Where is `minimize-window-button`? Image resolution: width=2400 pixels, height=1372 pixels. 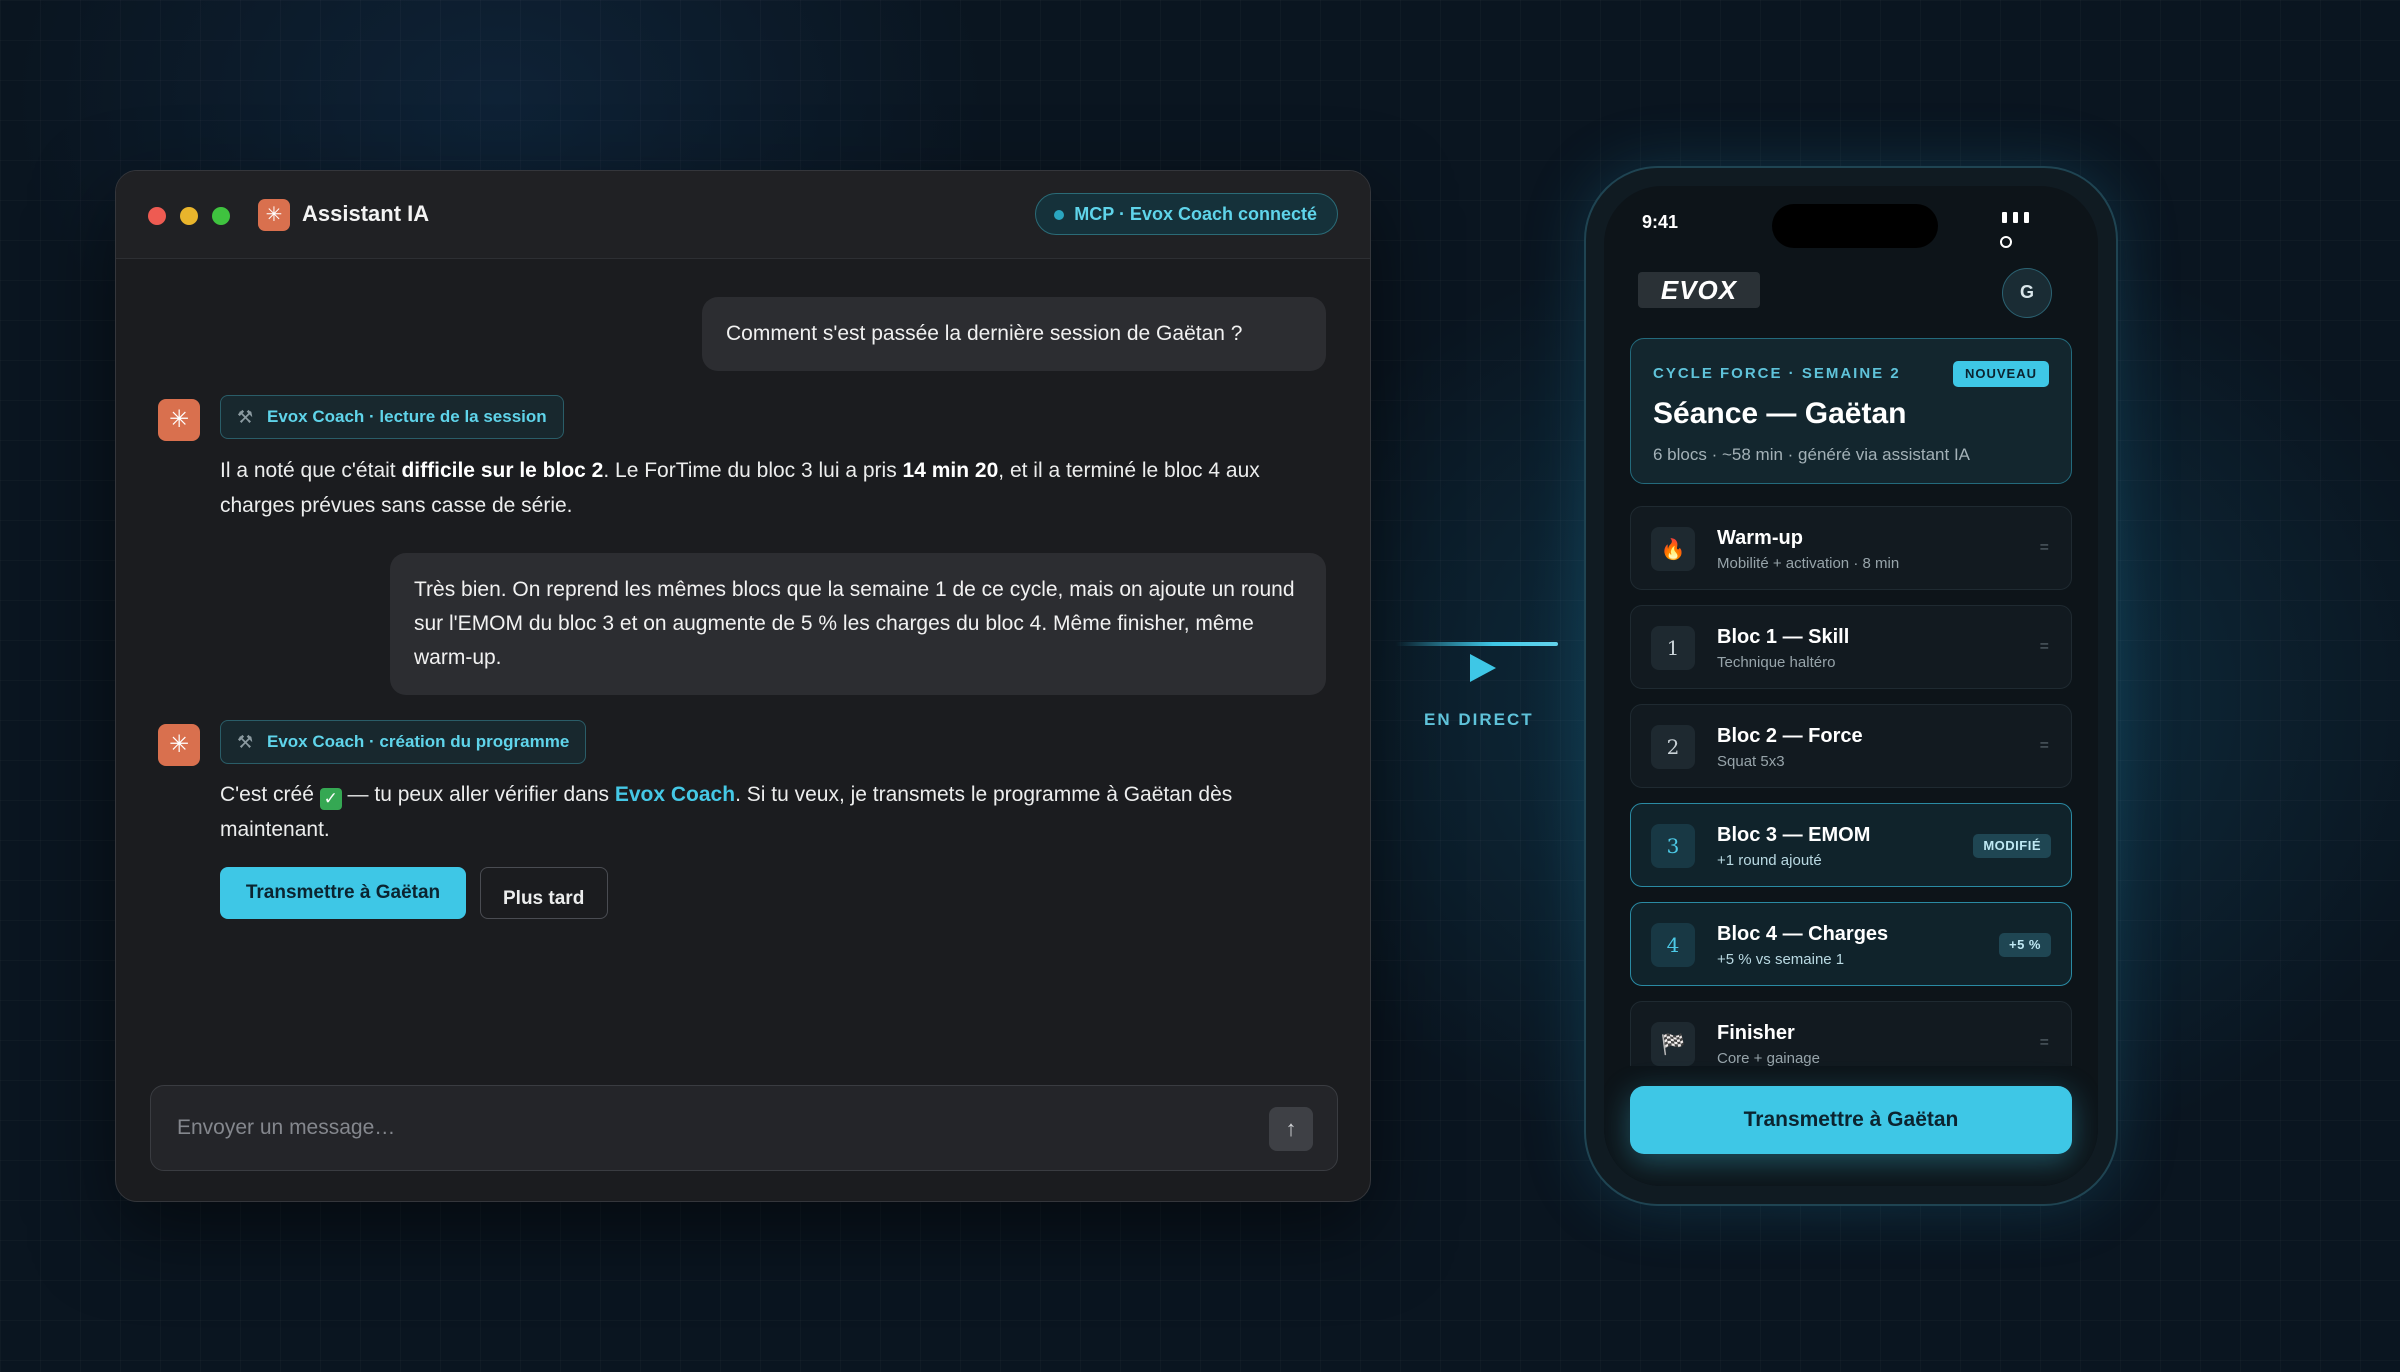 minimize-window-button is located at coordinates (189, 216).